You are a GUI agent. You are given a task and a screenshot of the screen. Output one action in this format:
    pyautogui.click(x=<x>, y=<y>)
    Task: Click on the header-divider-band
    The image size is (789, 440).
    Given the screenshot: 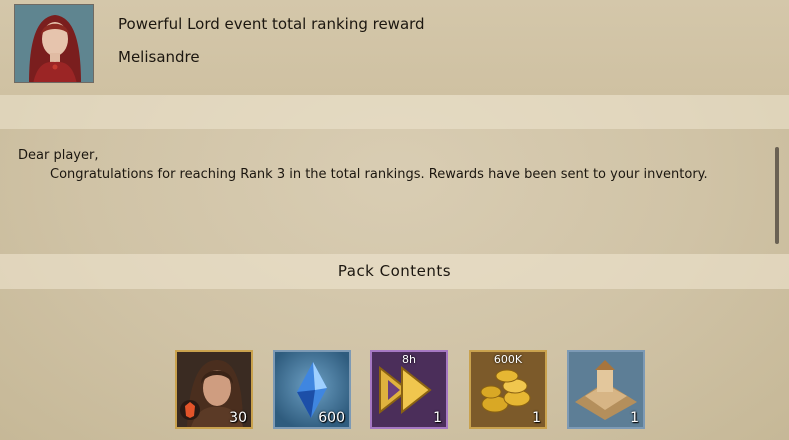 What is the action you would take?
    pyautogui.click(x=394, y=112)
    